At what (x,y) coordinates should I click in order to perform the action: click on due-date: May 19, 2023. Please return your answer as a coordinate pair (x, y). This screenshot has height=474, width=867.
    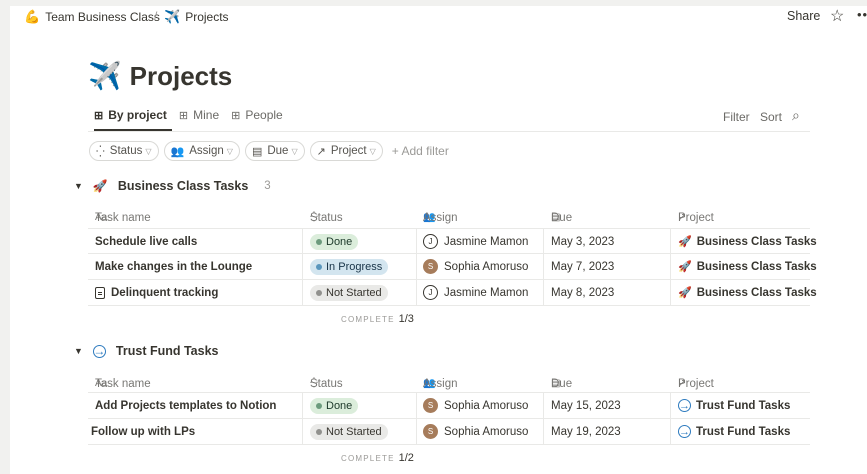
    Looking at the image, I should click on (586, 431).